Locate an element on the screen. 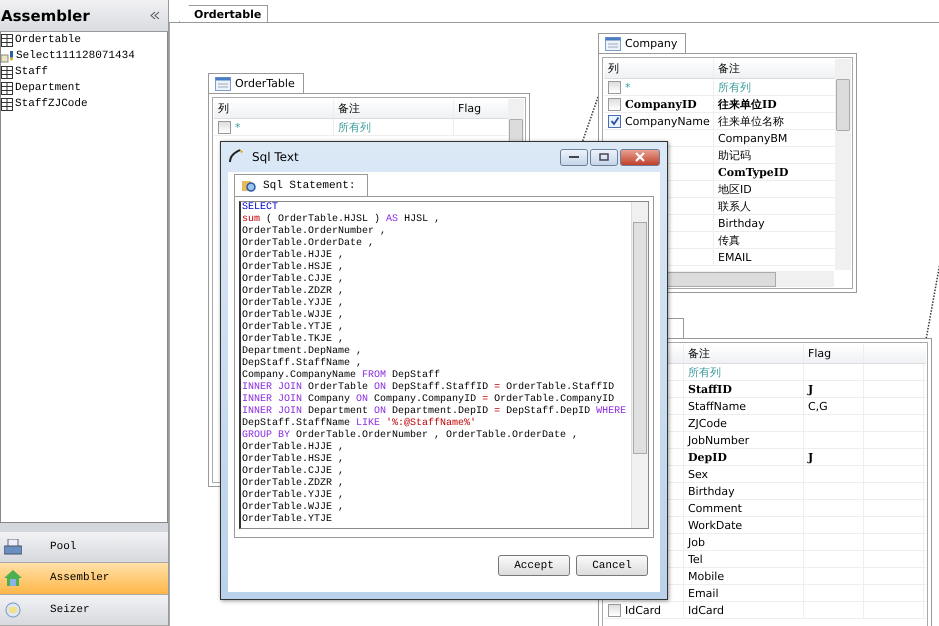  dialog-button: Accept is located at coordinates (534, 565).